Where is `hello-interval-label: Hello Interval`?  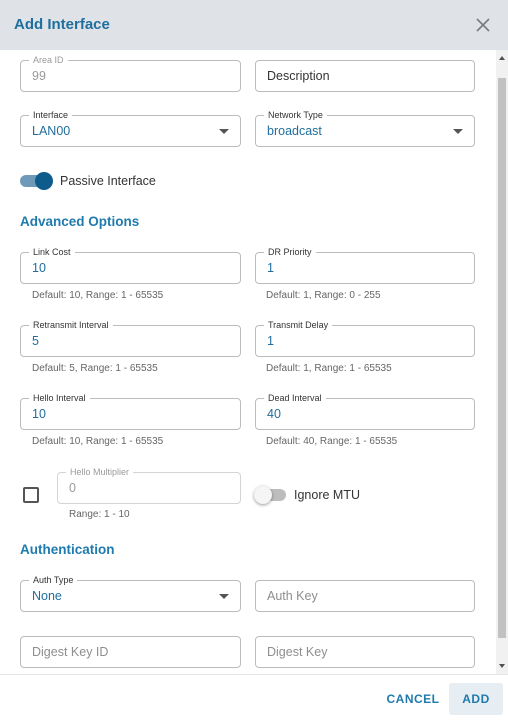
hello-interval-label: Hello Interval is located at coordinates (59, 398).